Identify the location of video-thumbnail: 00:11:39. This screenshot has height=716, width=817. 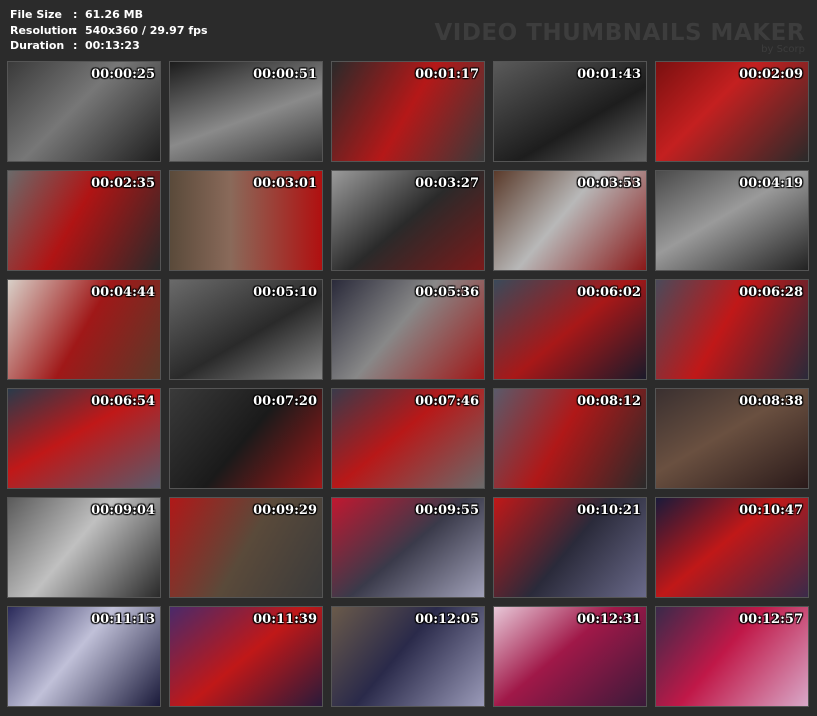
(246, 656).